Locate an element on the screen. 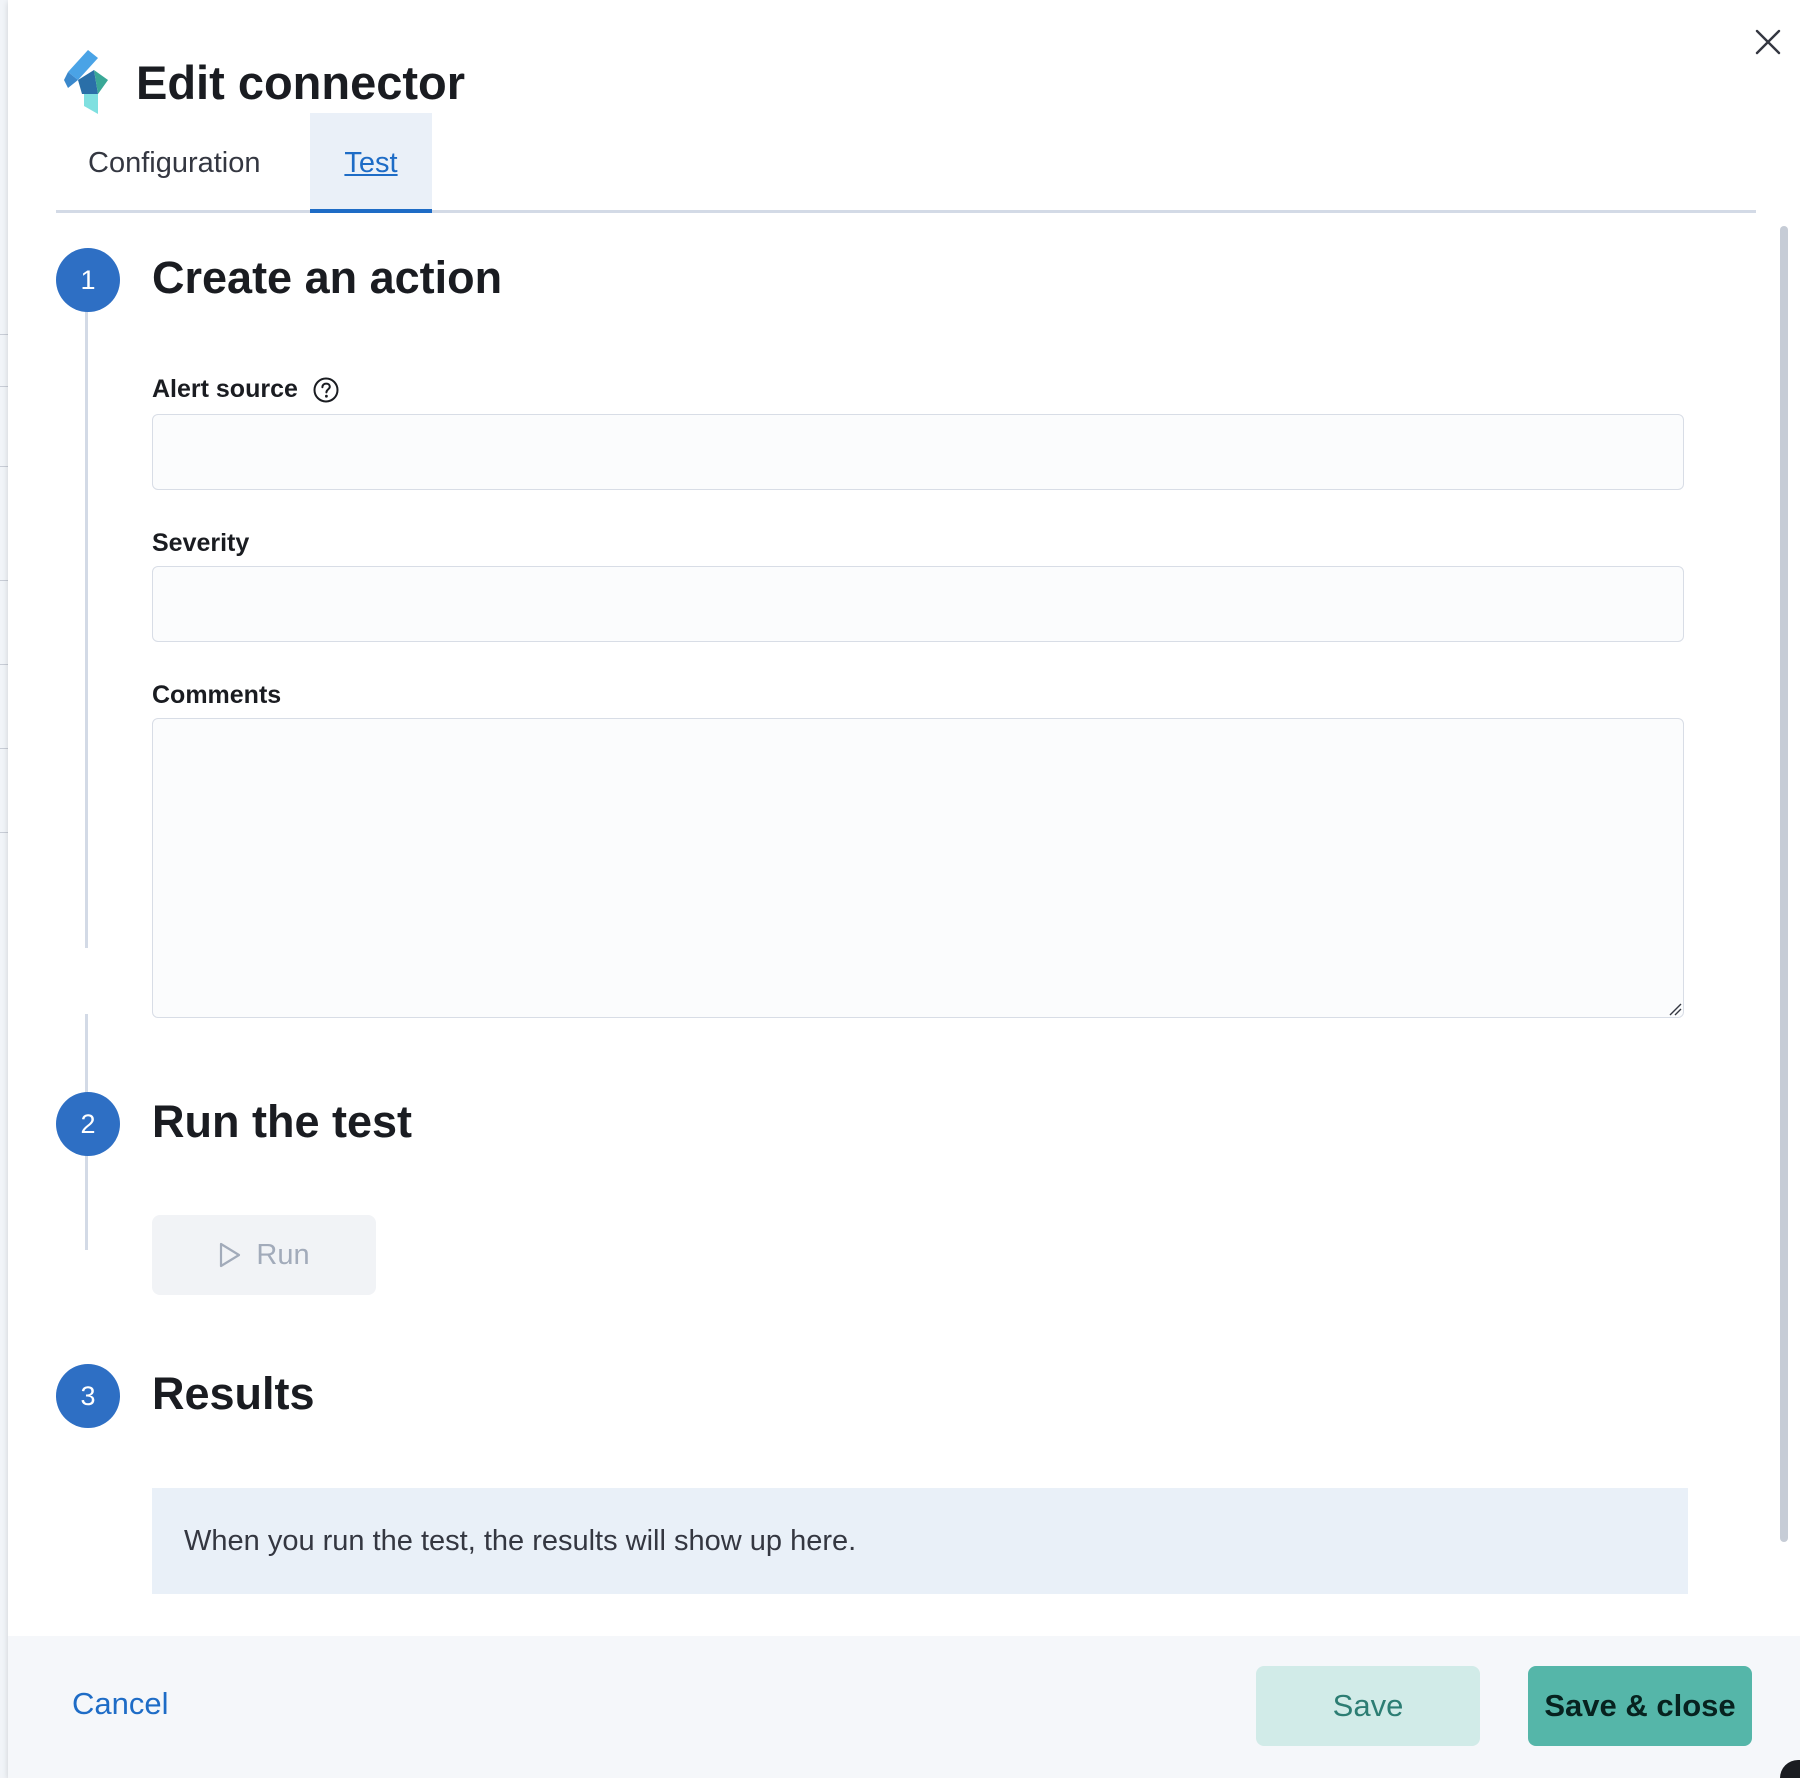  question-circle-icon is located at coordinates (326, 390).